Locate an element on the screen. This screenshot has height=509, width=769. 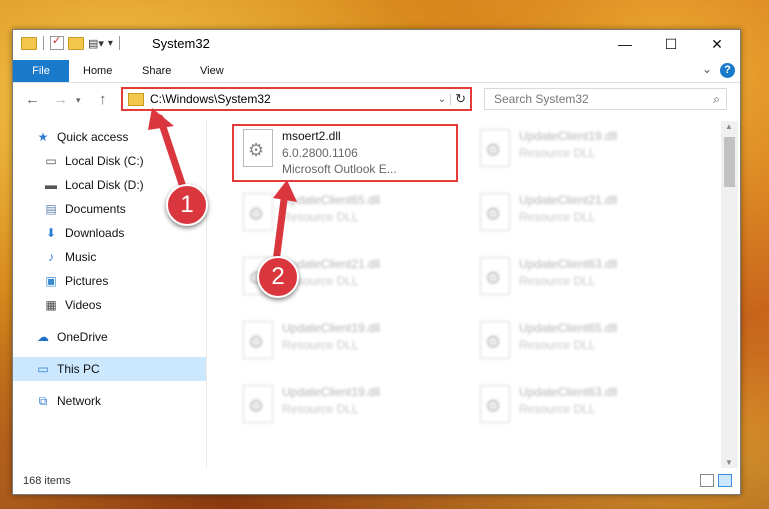
star-icon: ★ is located at coordinates (43, 137).